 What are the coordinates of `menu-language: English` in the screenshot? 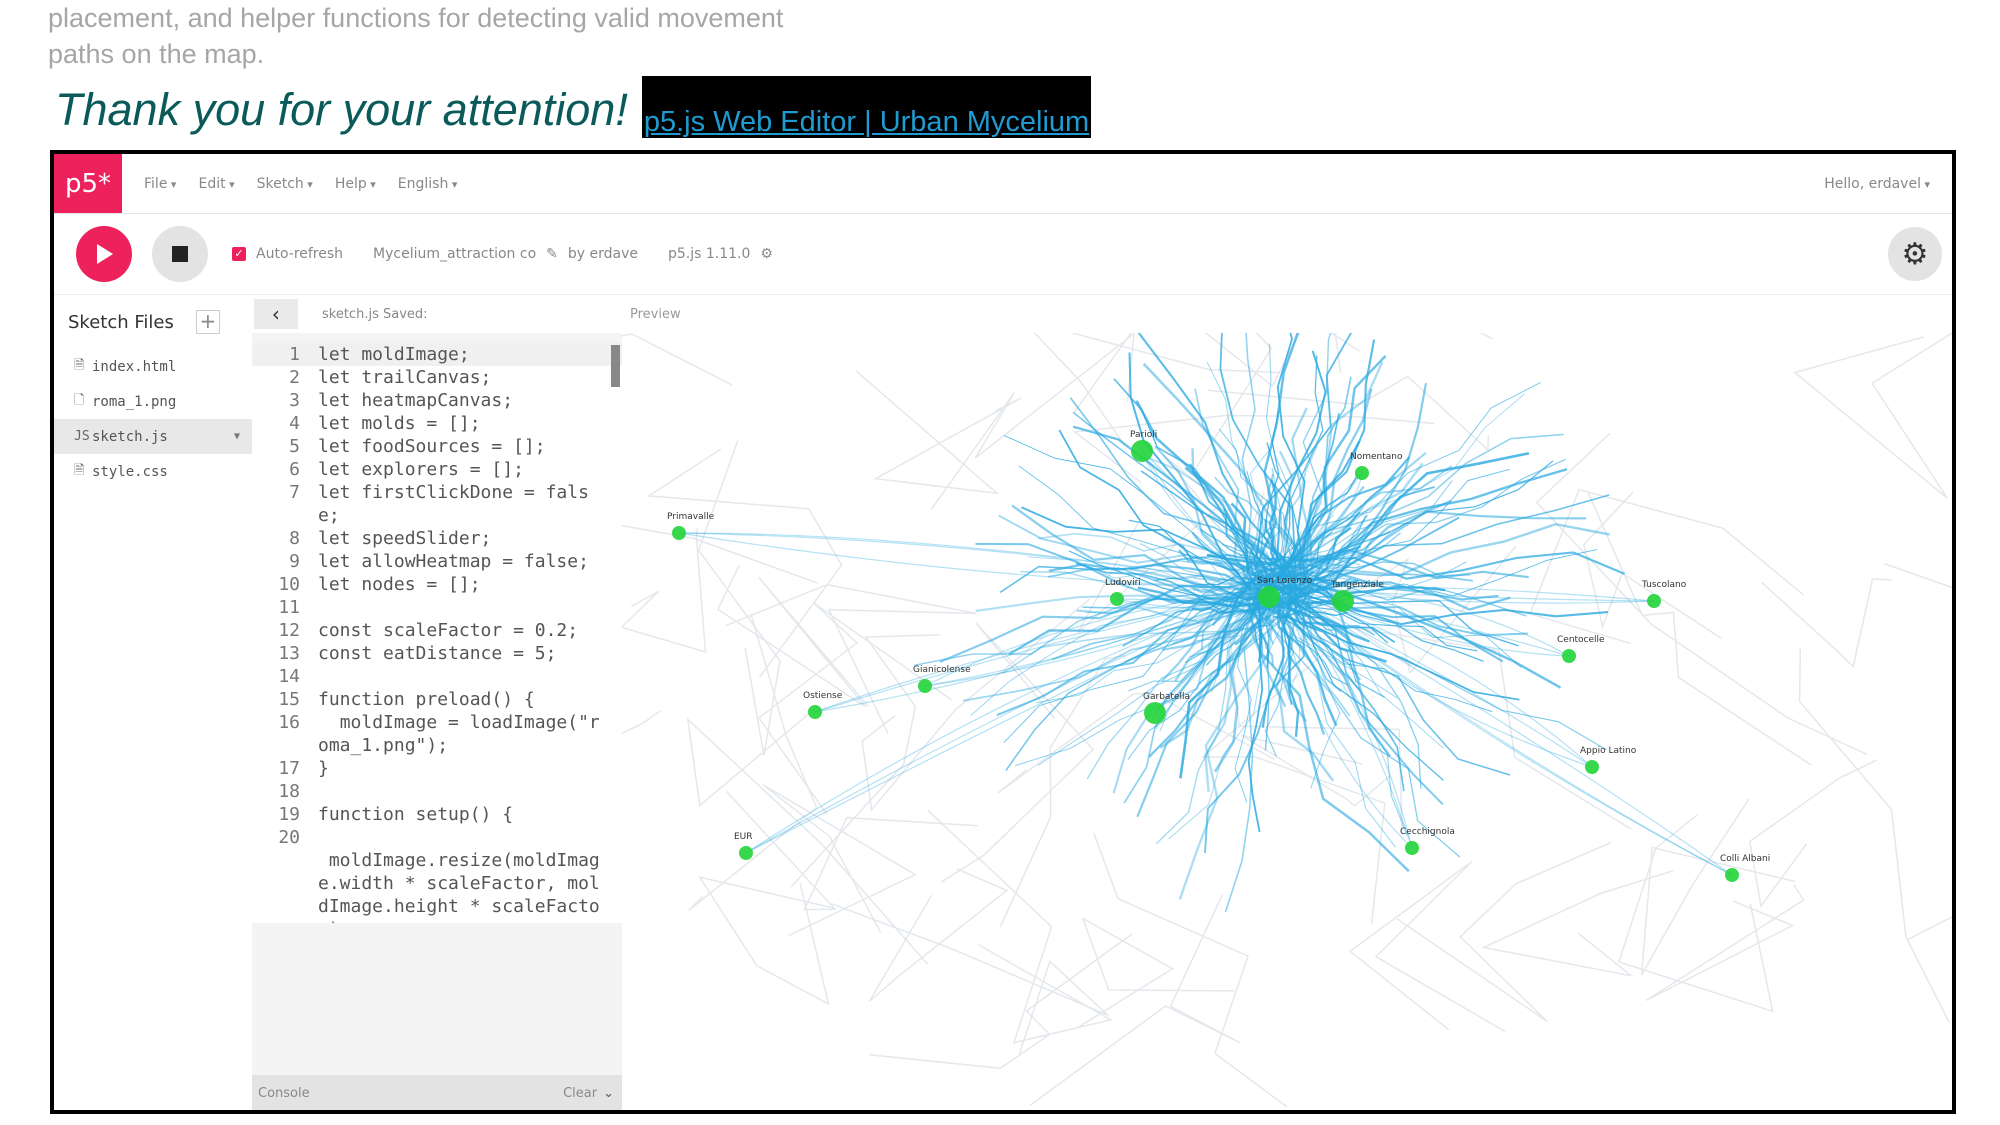 It's located at (428, 184).